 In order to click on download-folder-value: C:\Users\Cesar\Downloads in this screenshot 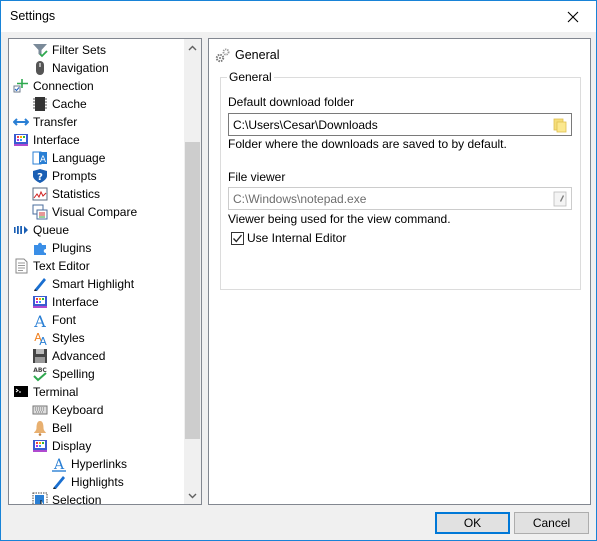, I will do `click(305, 124)`.